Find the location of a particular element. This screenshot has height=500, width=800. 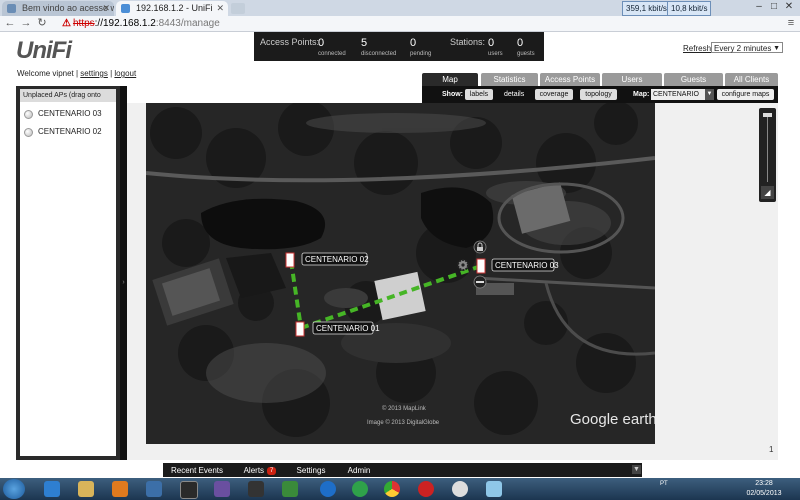

browser-tab-title: 192.168.1.2 - UniFi is located at coordinates (174, 8).